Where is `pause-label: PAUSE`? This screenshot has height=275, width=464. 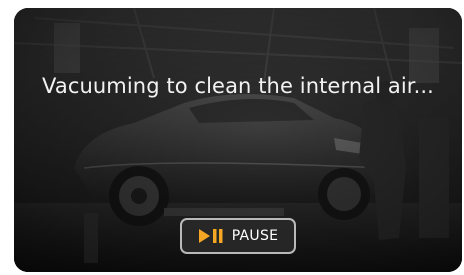
pause-label: PAUSE is located at coordinates (255, 236).